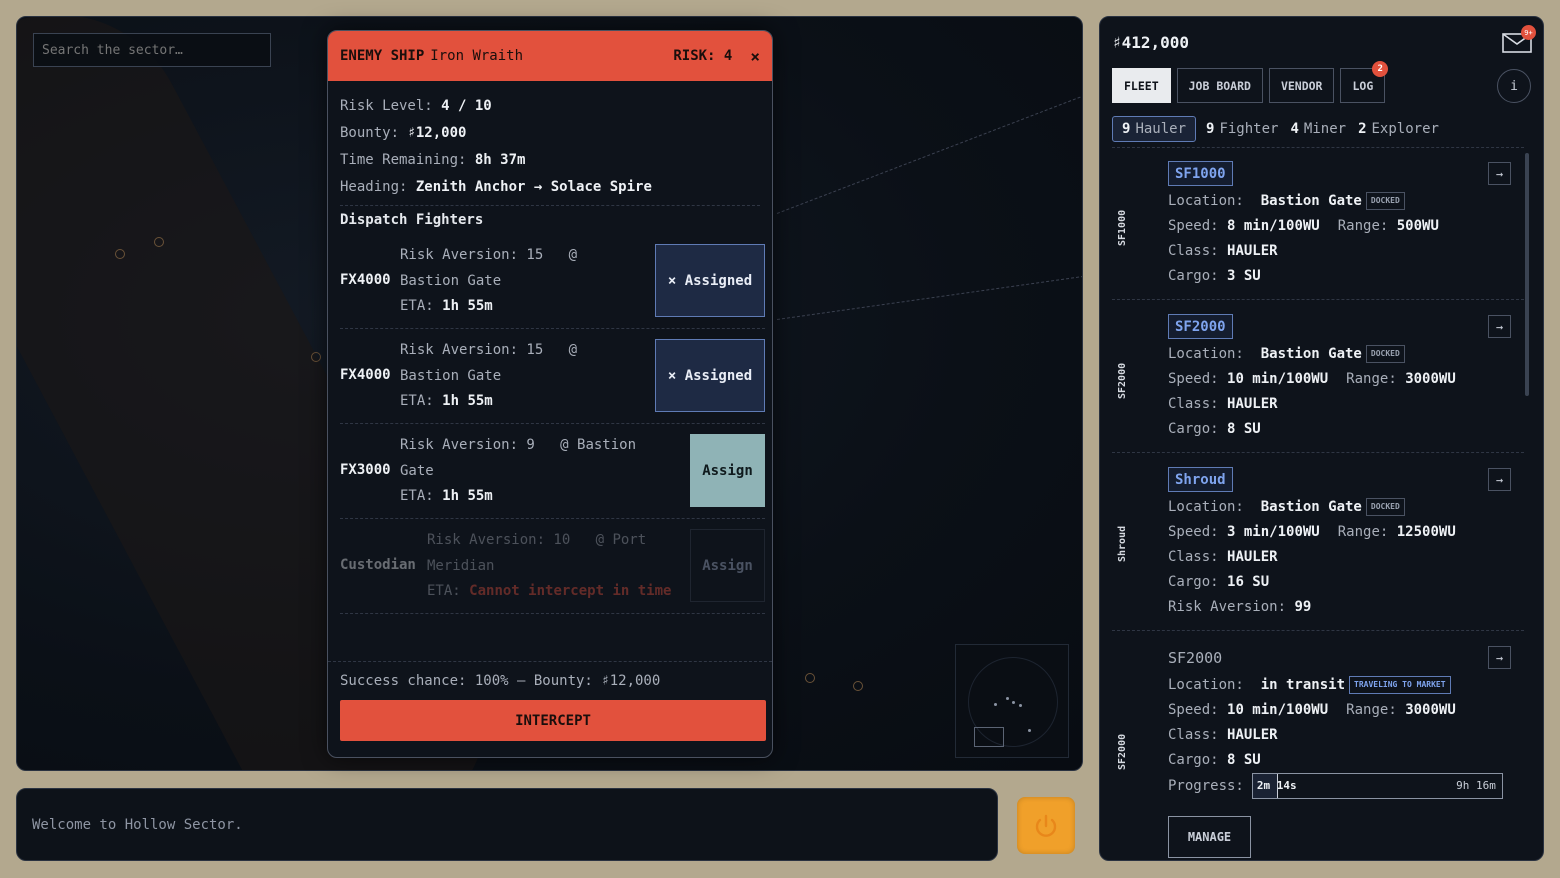 The image size is (1560, 878). I want to click on bounty-row: Bounty: ♯12,000, so click(403, 133).